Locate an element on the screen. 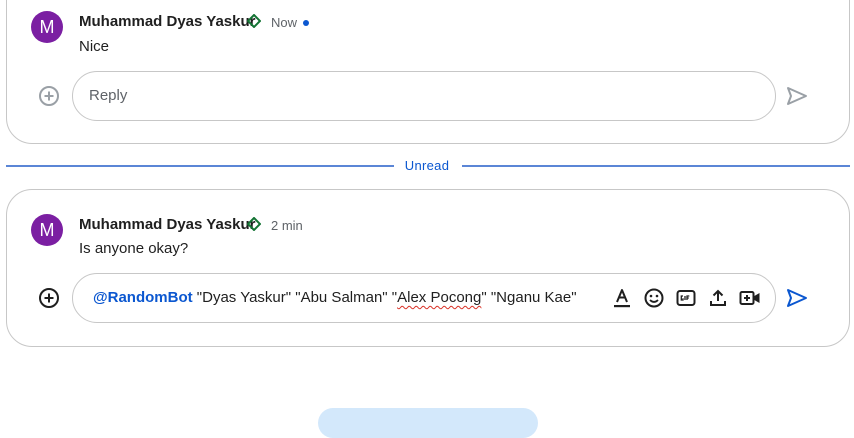 The image size is (854, 438). mention-chip: @RandomBot is located at coordinates (143, 297).